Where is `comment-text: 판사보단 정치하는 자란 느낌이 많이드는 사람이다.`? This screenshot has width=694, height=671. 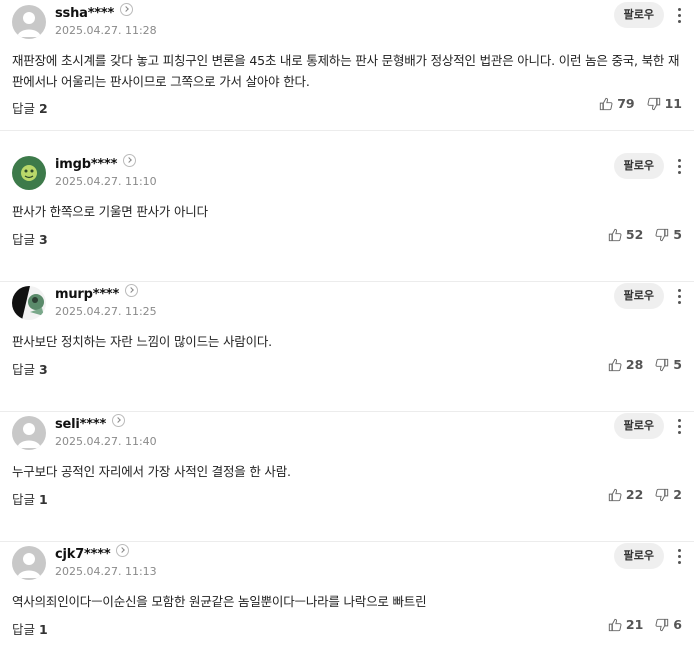
comment-text: 판사보단 정치하는 자란 느낌이 많이드는 사람이다. is located at coordinates (142, 341).